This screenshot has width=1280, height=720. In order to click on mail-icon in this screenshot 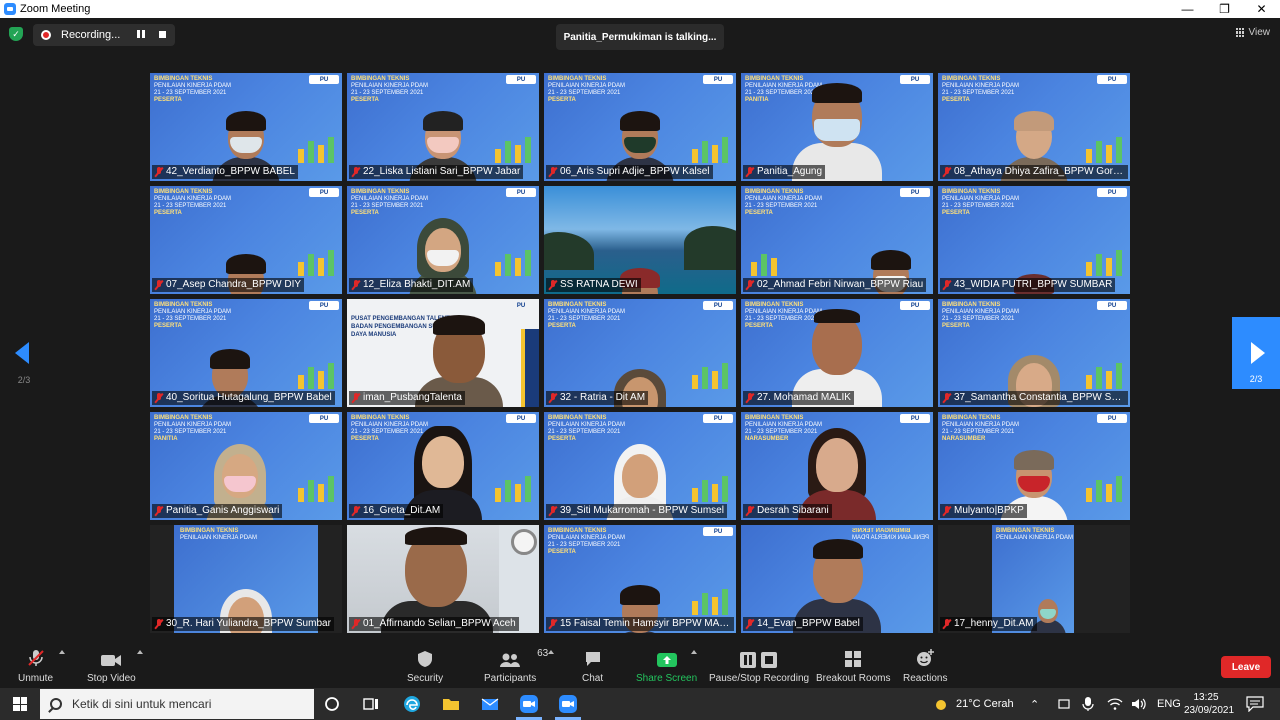, I will do `click(490, 704)`.